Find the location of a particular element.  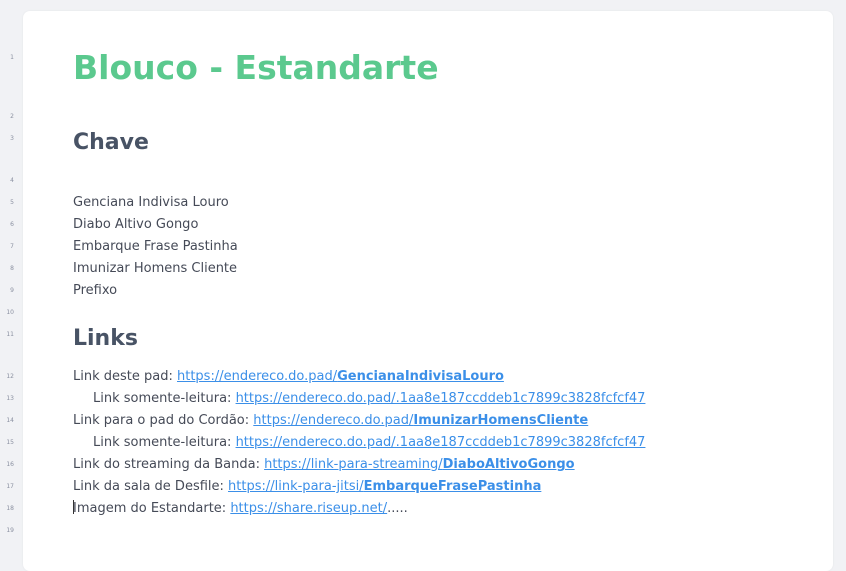

key-line: Genciana Indivisa Louro is located at coordinates (151, 203).